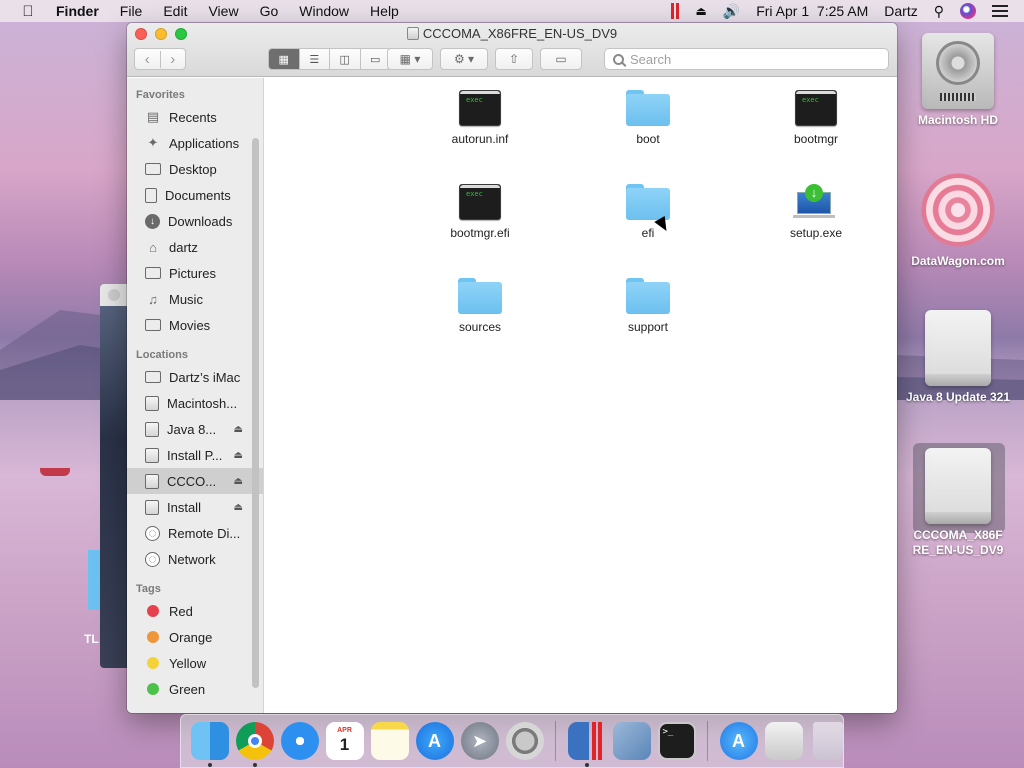  I want to click on sidebar-item-downloads: ↓ Downloads, so click(195, 221).